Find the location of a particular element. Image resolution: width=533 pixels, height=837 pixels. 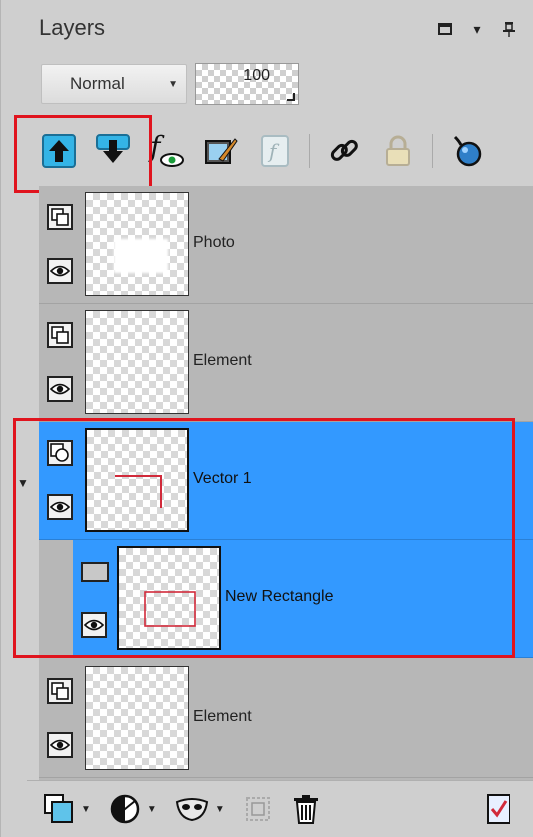

edit-selection-icon is located at coordinates (221, 151).